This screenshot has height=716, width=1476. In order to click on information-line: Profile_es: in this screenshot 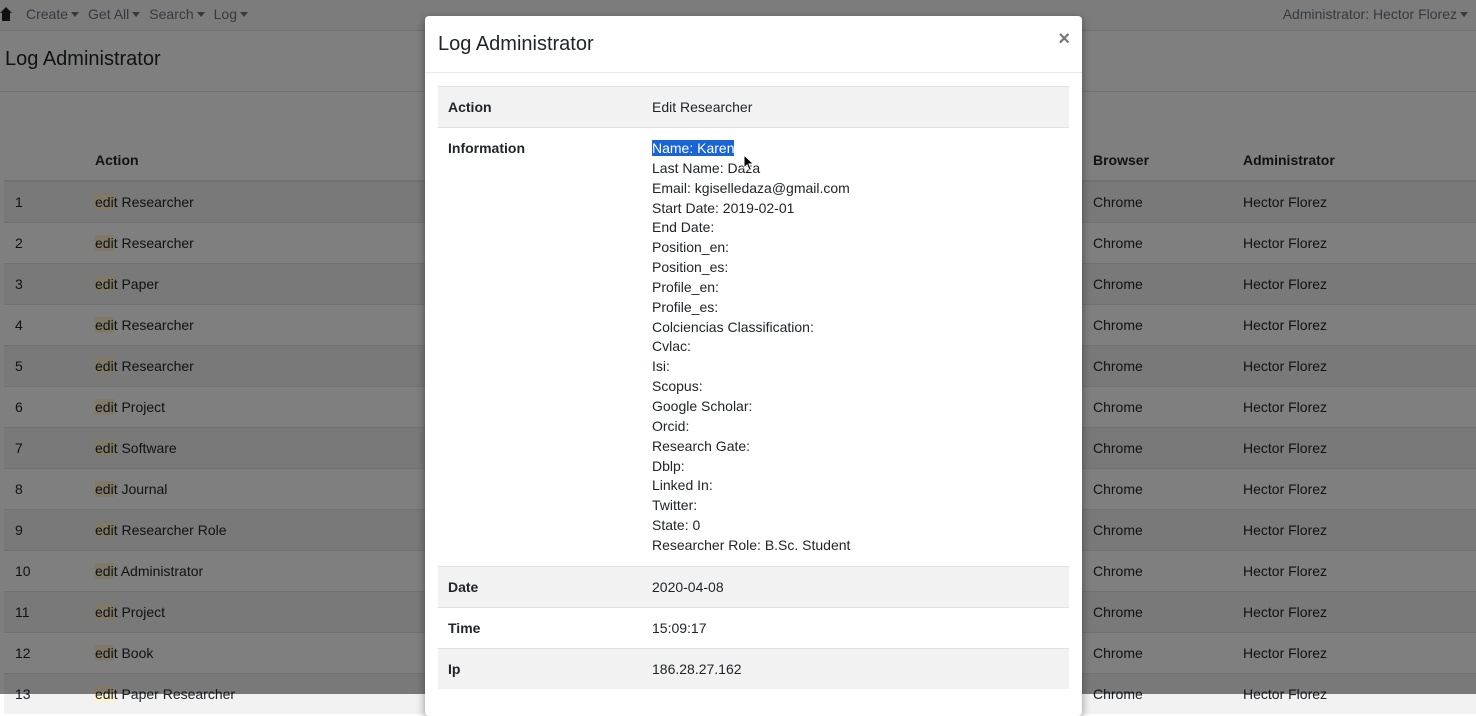, I will do `click(685, 306)`.